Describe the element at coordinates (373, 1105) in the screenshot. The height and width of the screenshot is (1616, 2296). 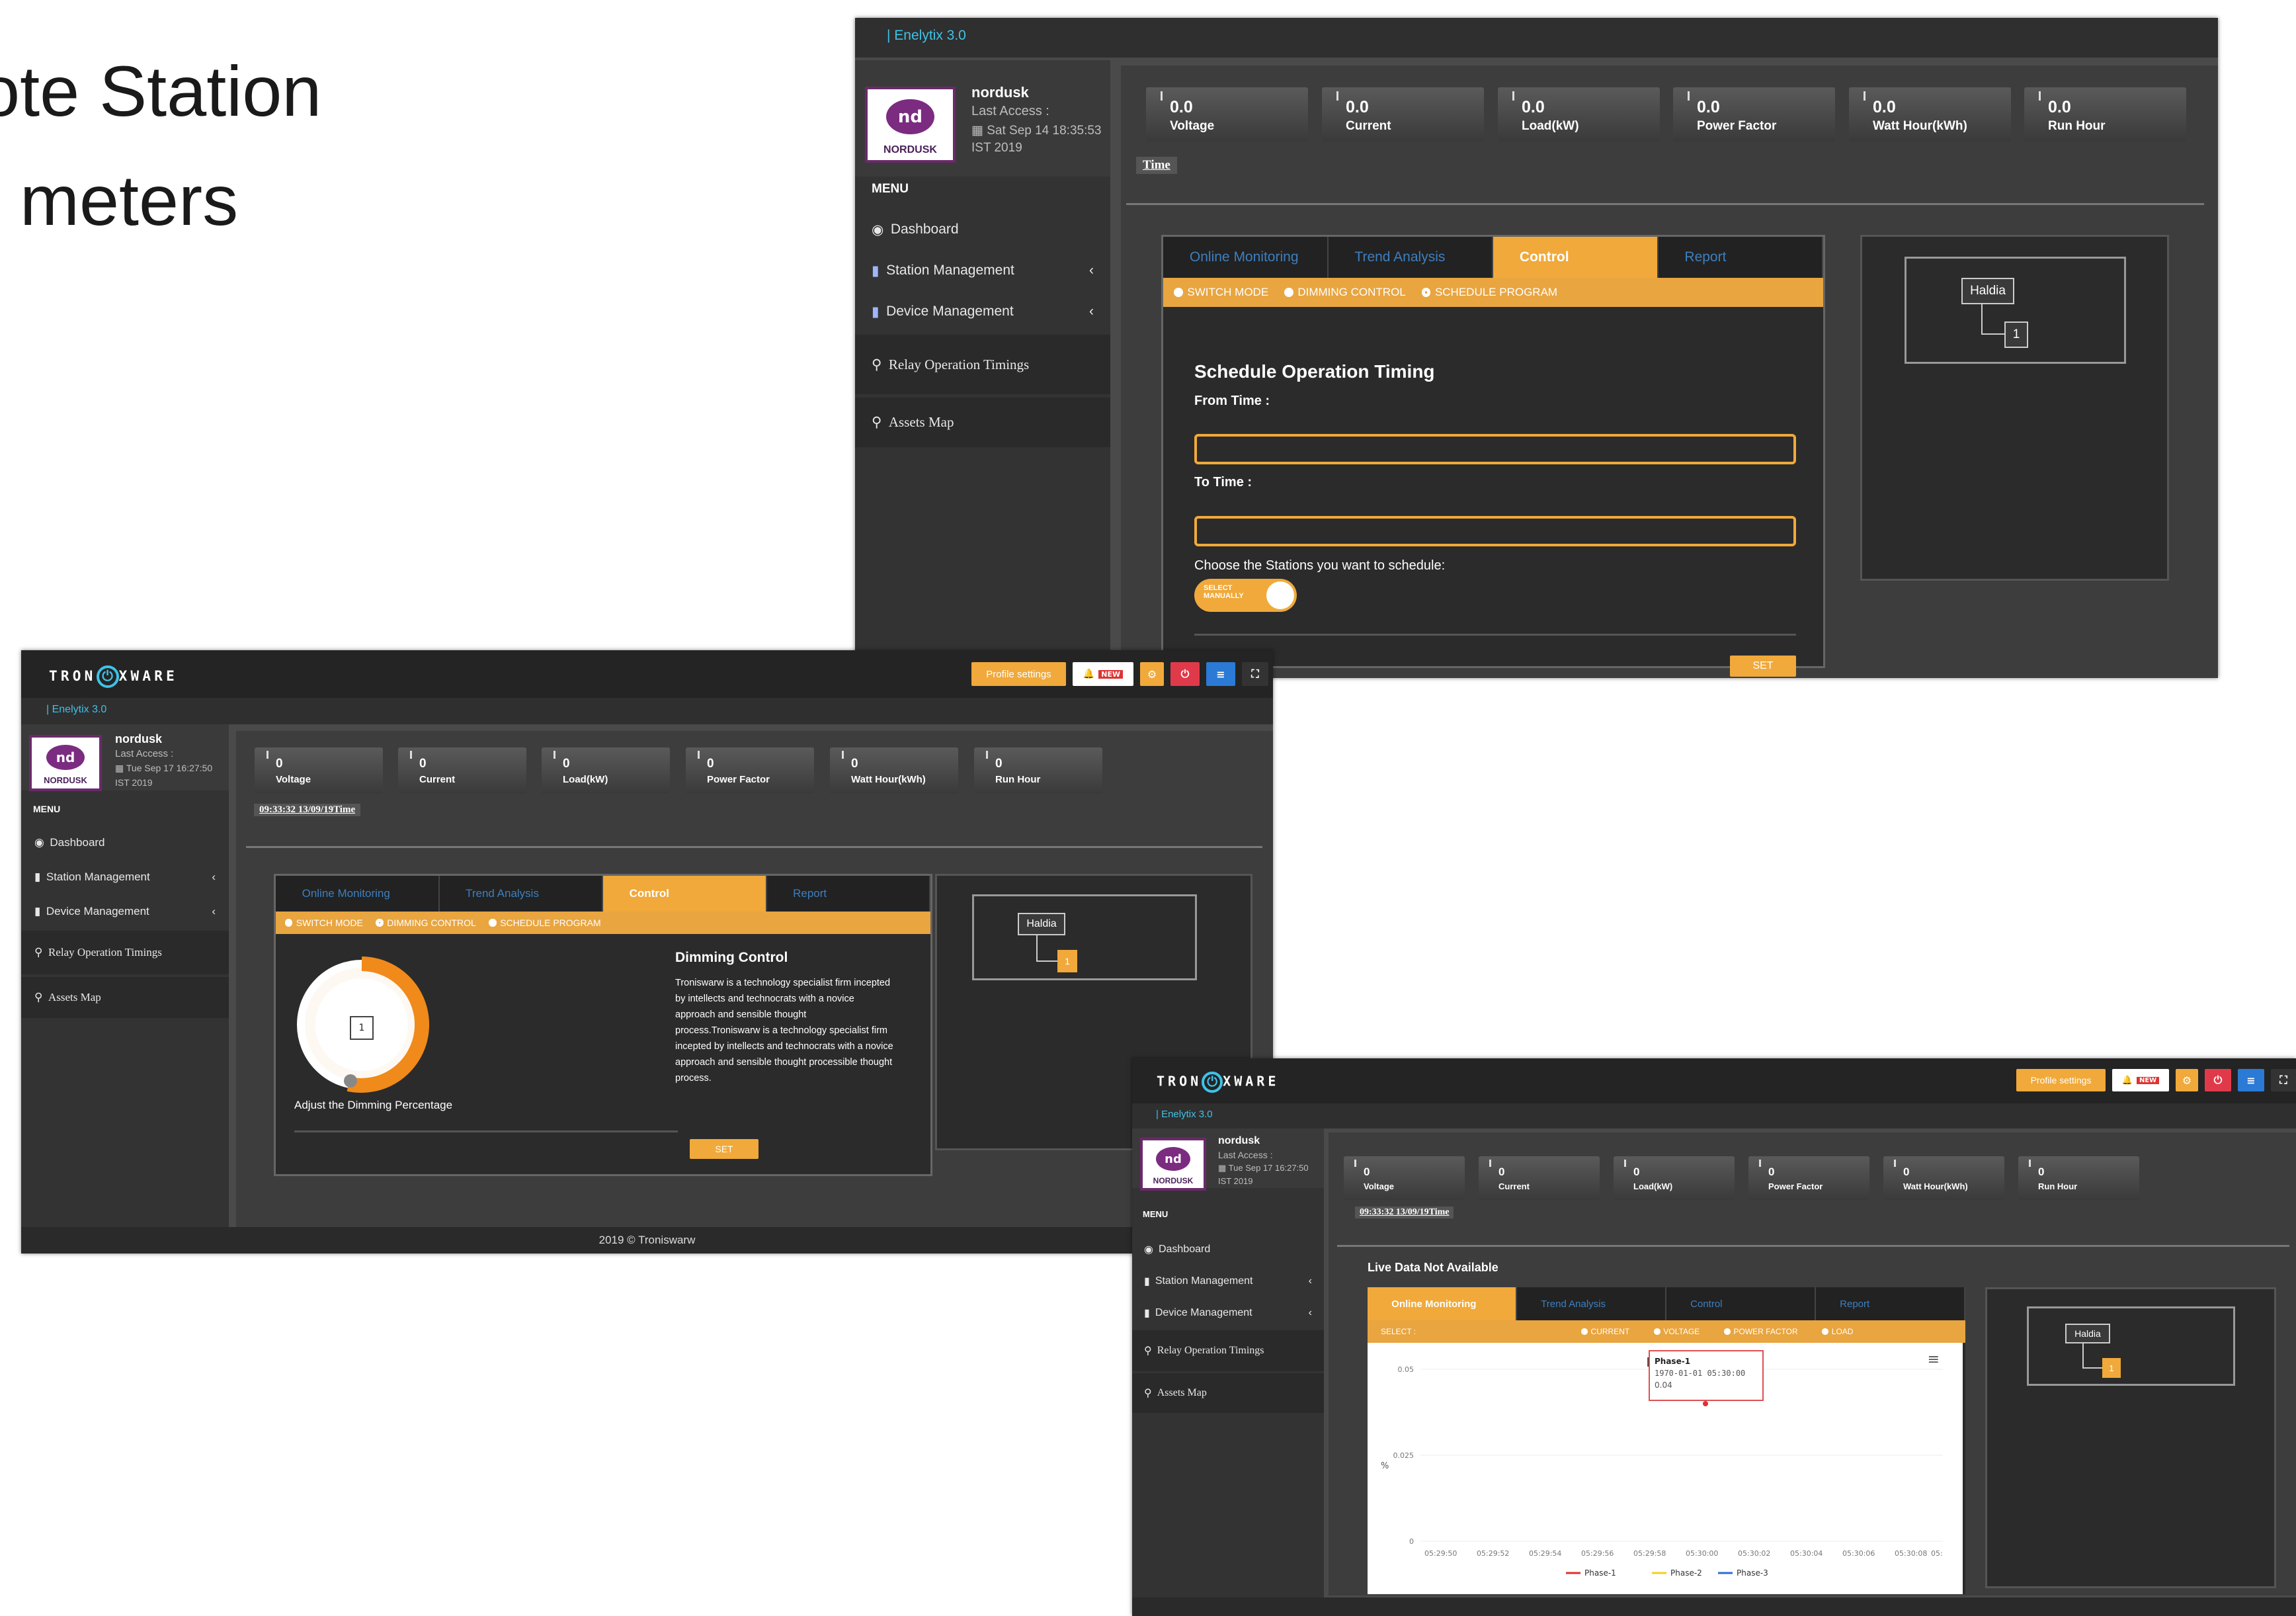
I see `adjust-dimming-label: Adjust the Dimming Percentage` at that location.